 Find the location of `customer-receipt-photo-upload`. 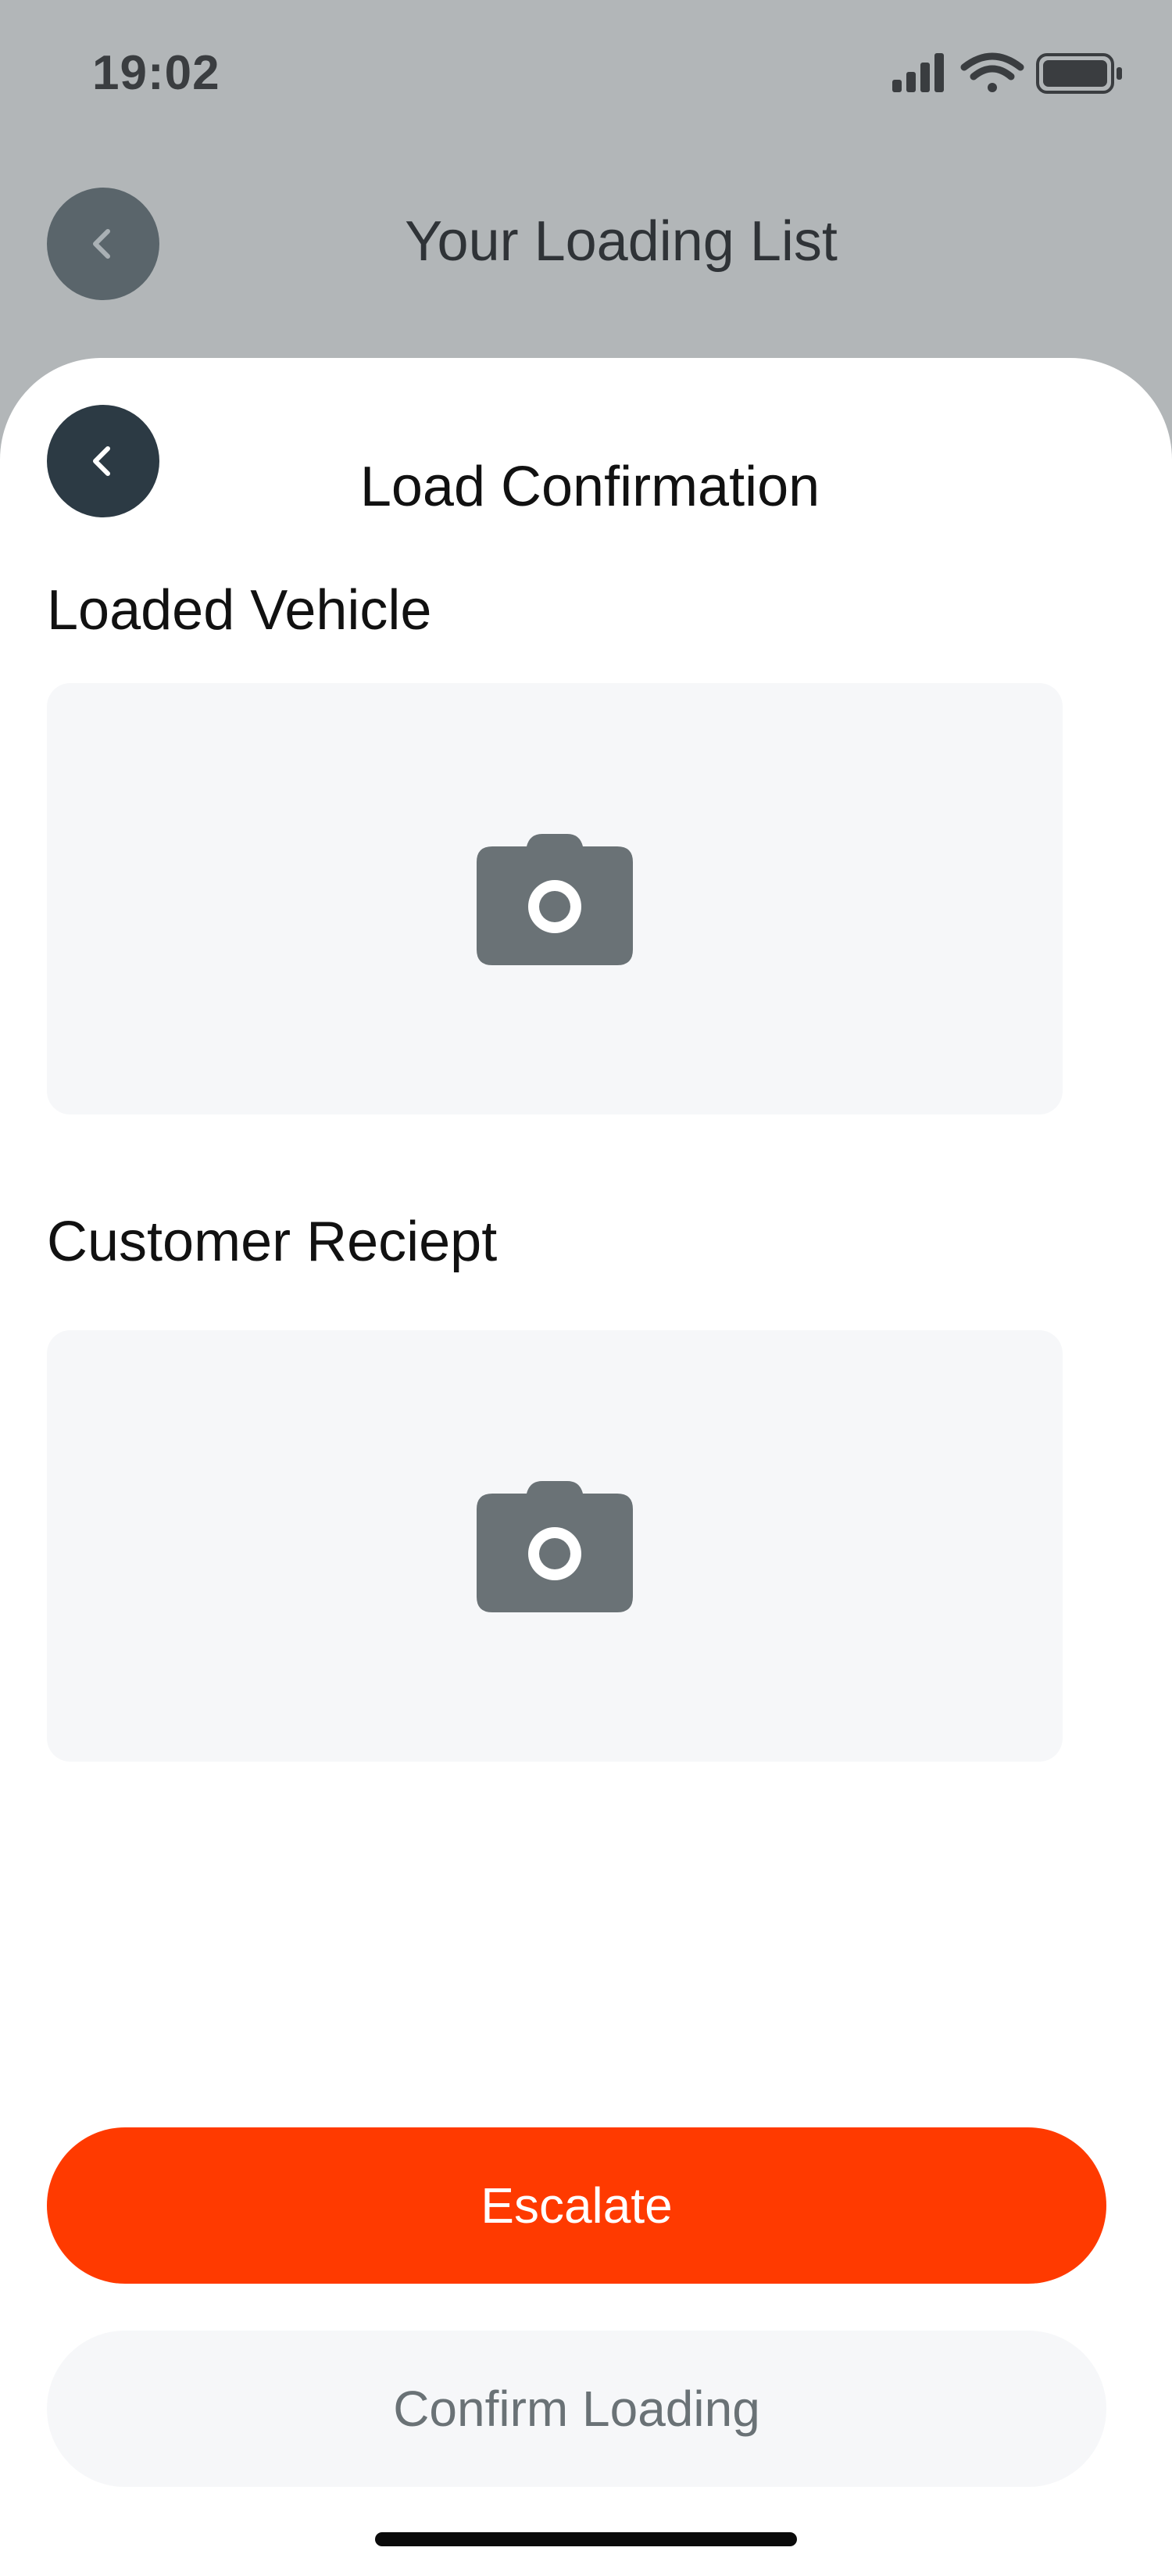

customer-receipt-photo-upload is located at coordinates (555, 1546).